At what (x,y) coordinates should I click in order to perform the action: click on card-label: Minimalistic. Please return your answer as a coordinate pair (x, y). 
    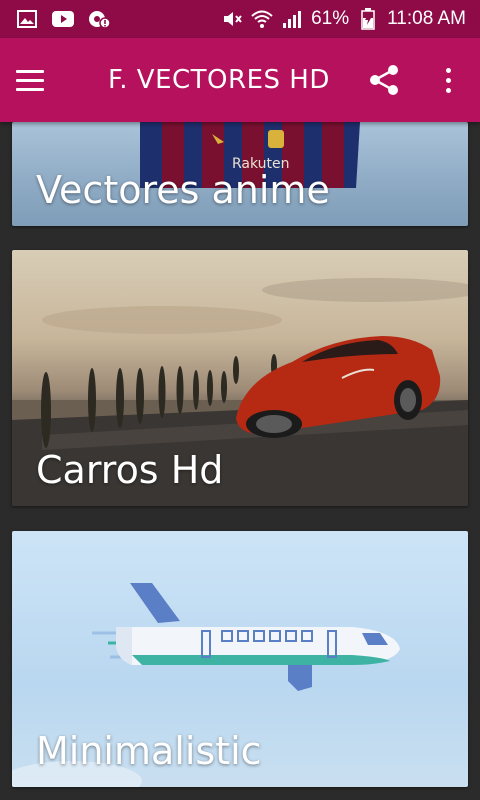
    Looking at the image, I should click on (149, 751).